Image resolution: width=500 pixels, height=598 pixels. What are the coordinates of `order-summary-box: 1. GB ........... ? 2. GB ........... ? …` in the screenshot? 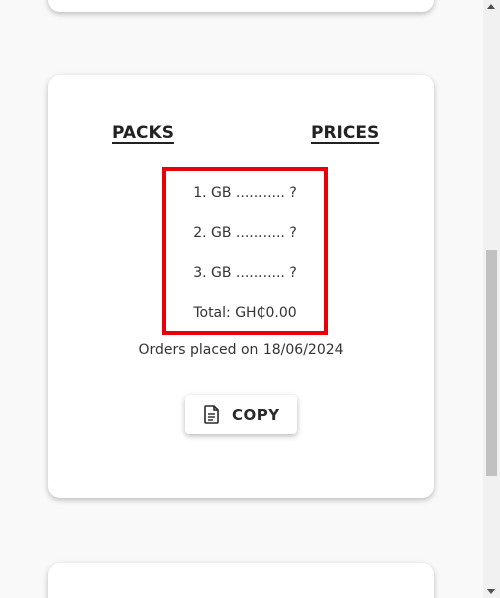 It's located at (245, 251).